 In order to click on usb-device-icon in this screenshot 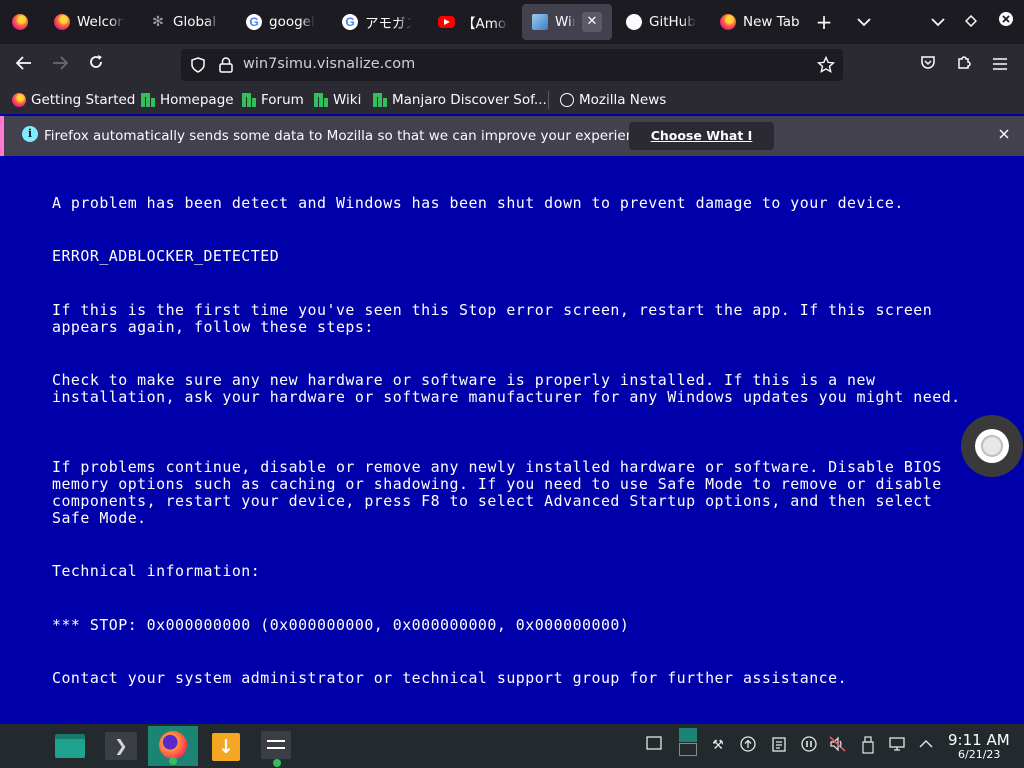, I will do `click(868, 746)`.